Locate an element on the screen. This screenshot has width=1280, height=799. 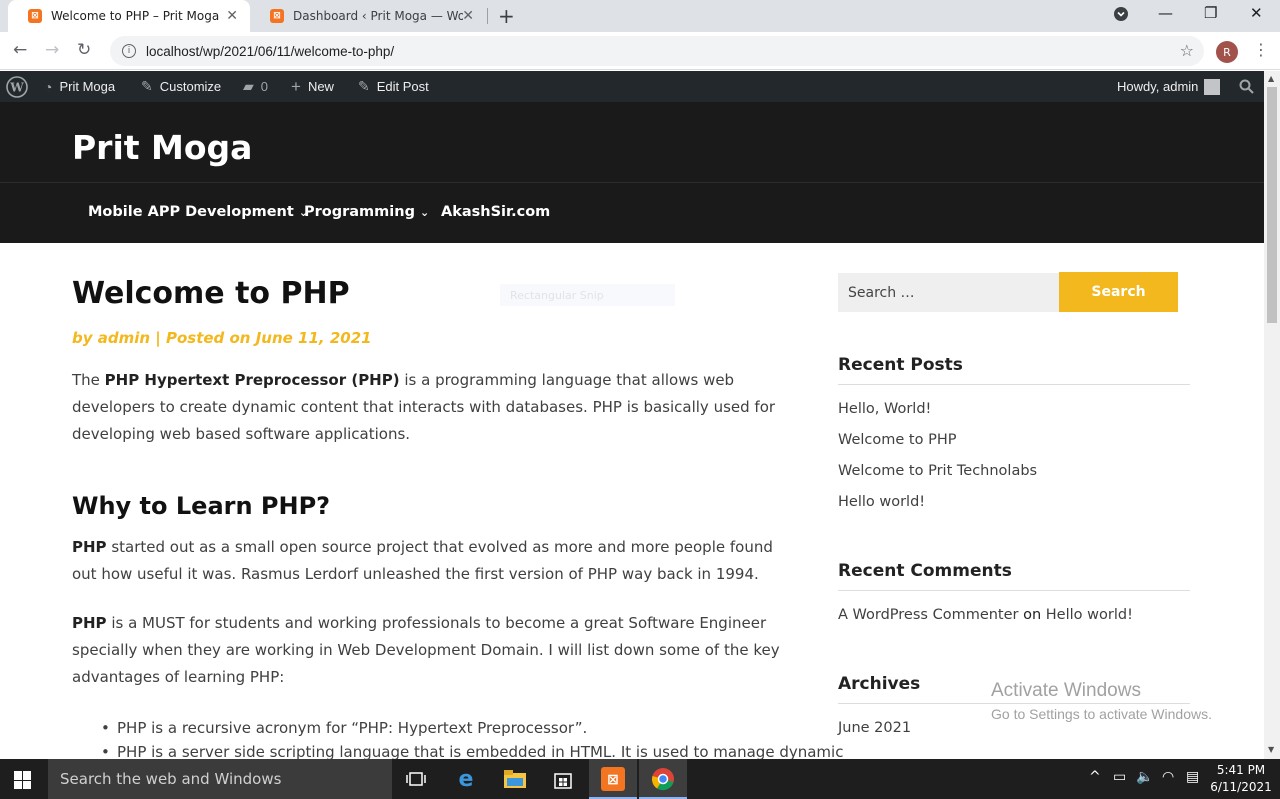
header-divider is located at coordinates (632, 182).